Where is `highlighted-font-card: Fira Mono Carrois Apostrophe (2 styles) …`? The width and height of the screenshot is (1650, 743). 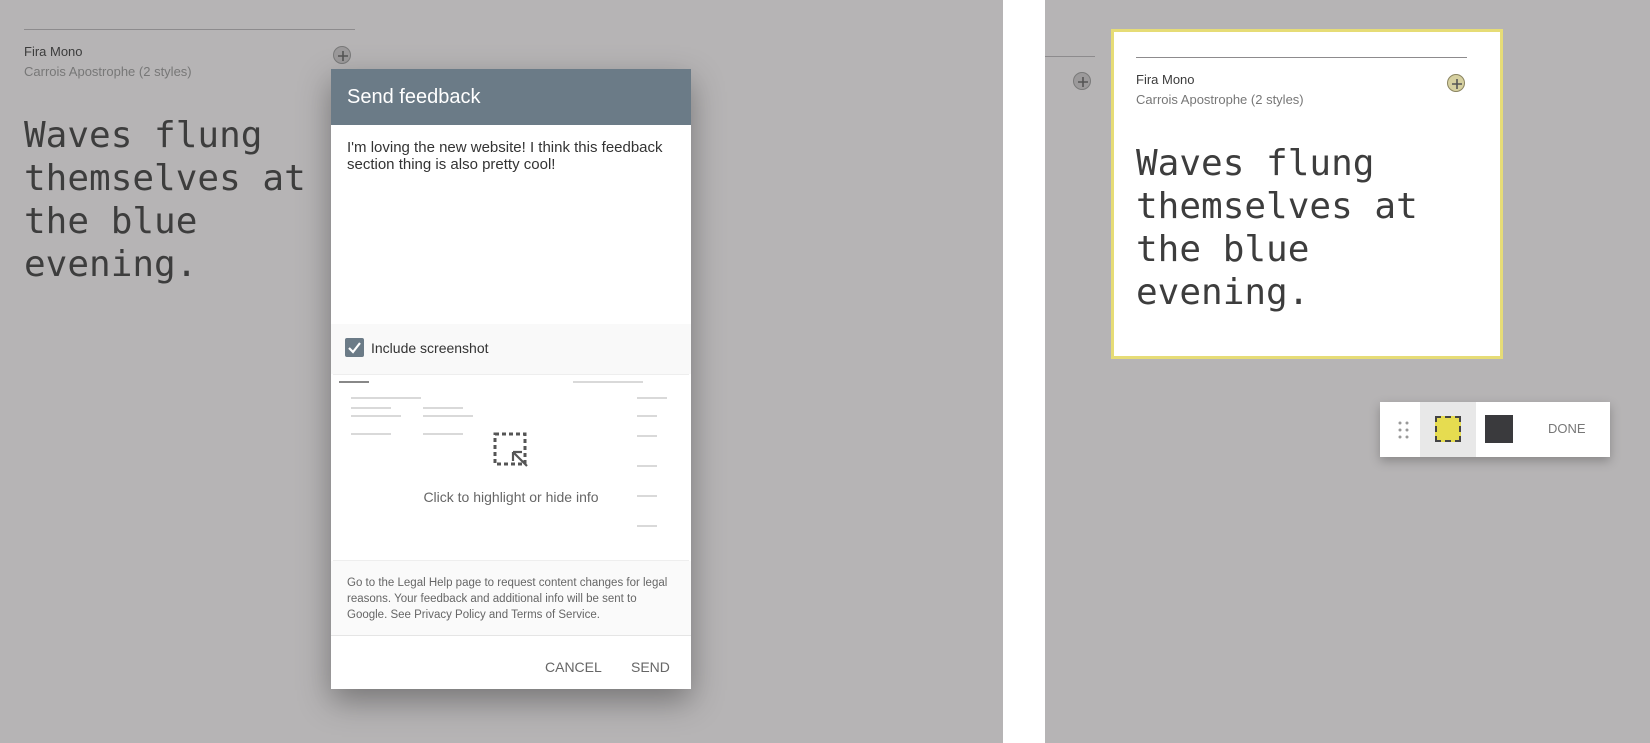 highlighted-font-card: Fira Mono Carrois Apostrophe (2 styles) … is located at coordinates (1307, 194).